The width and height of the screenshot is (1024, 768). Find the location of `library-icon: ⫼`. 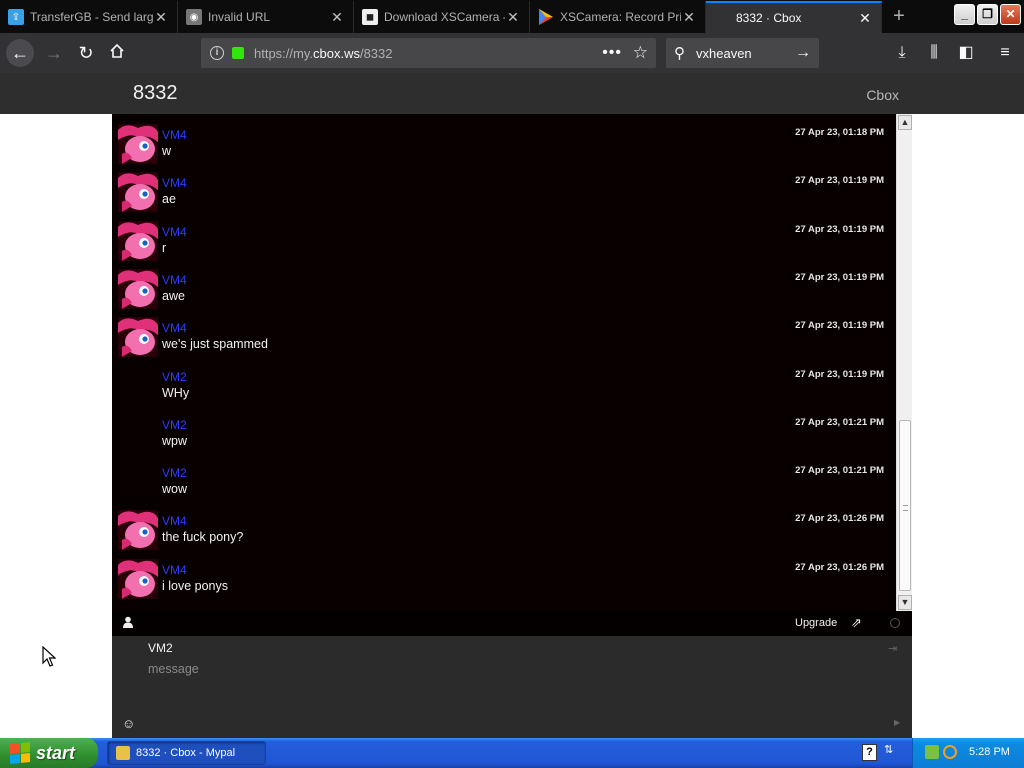

library-icon: ⫼ is located at coordinates (934, 53).